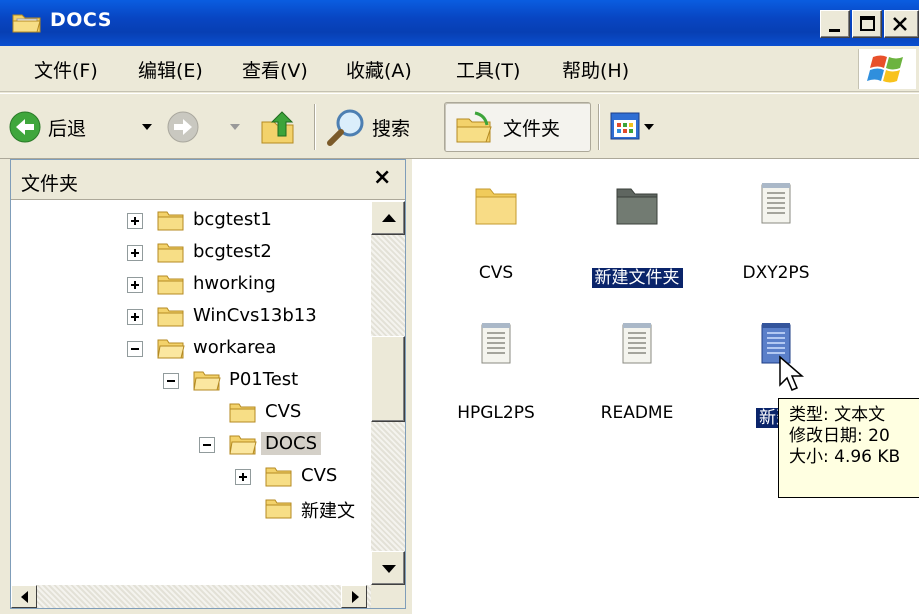 The width and height of the screenshot is (919, 614). What do you see at coordinates (208, 180) in the screenshot?
I see `folders-pane-header: 文件夹 ×` at bounding box center [208, 180].